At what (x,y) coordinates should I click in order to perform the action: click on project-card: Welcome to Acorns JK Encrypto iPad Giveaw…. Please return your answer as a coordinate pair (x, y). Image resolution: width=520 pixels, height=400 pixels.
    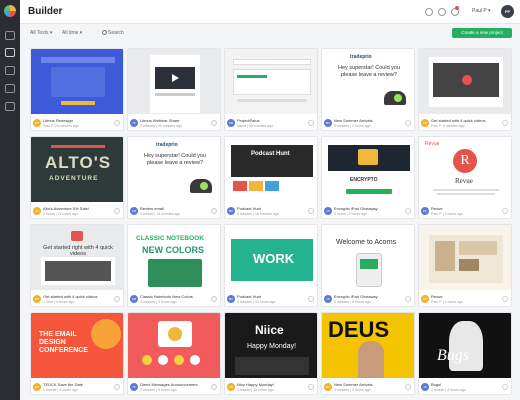
    Looking at the image, I should click on (368, 265).